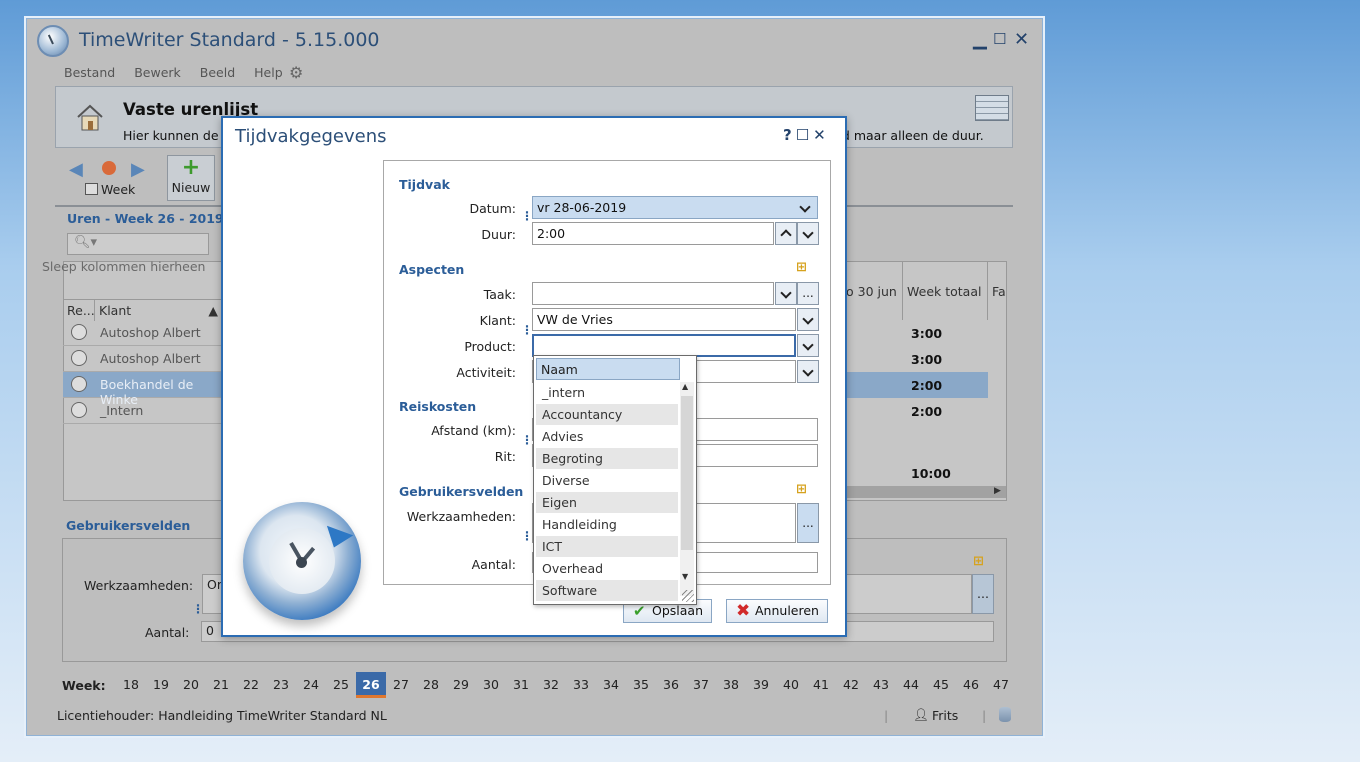 Image resolution: width=1360 pixels, height=762 pixels. What do you see at coordinates (871, 291) in the screenshot?
I see `column-header-day: o 30 jun` at bounding box center [871, 291].